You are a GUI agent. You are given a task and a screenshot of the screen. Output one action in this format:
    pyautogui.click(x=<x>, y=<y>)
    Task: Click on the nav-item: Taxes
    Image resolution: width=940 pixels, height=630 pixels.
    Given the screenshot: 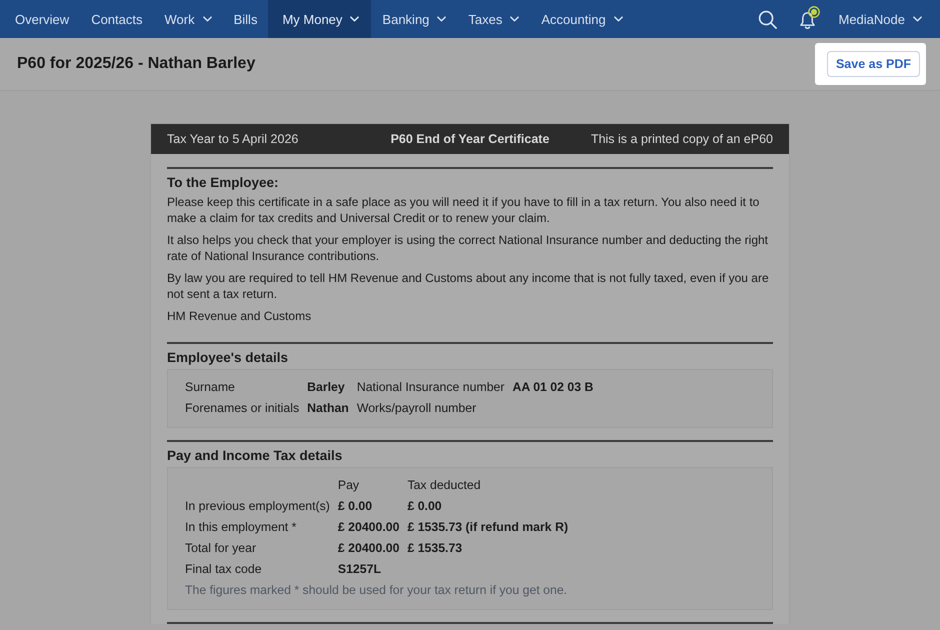 What is the action you would take?
    pyautogui.click(x=493, y=19)
    